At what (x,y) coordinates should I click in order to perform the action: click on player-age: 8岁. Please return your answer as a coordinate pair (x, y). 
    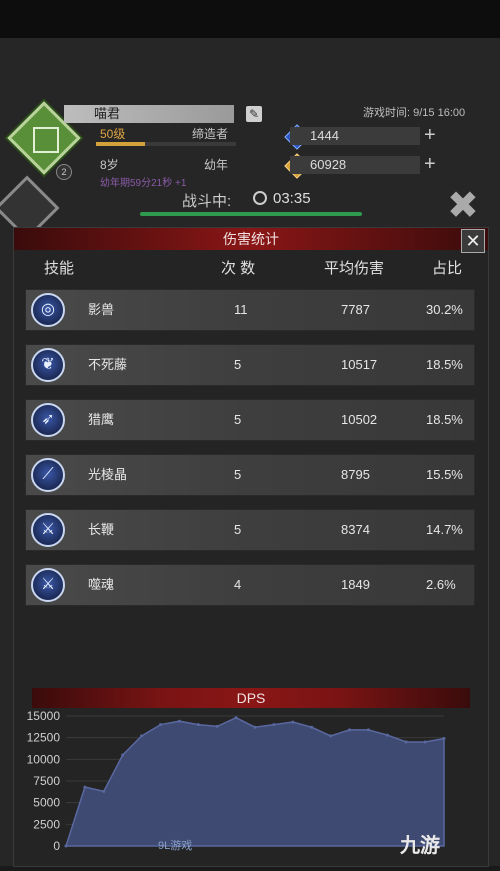
    Looking at the image, I should click on (109, 165).